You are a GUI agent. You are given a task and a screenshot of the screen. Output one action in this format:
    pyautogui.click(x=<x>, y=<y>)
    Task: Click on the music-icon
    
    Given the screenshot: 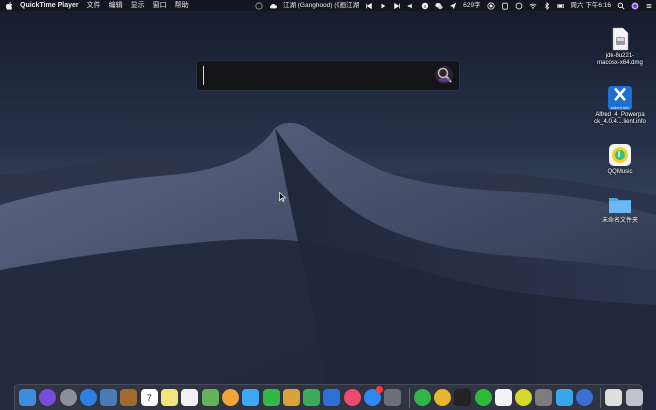 What is the action you would take?
    pyautogui.click(x=352, y=397)
    